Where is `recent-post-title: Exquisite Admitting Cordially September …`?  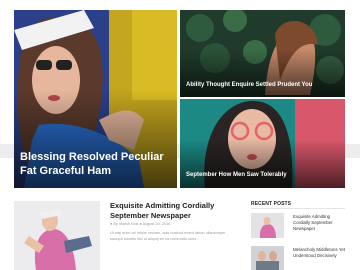
recent-post-title: Exquisite Admitting Cordially September … is located at coordinates (319, 223).